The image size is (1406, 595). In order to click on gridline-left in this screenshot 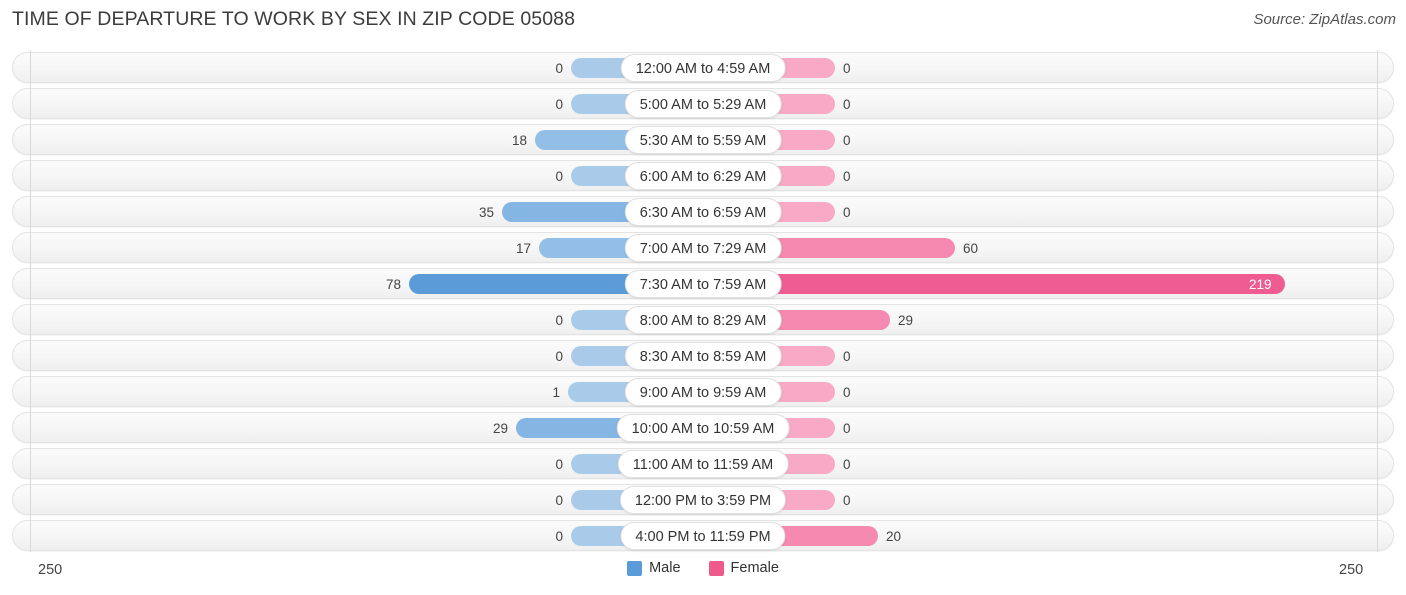, I will do `click(30, 301)`.